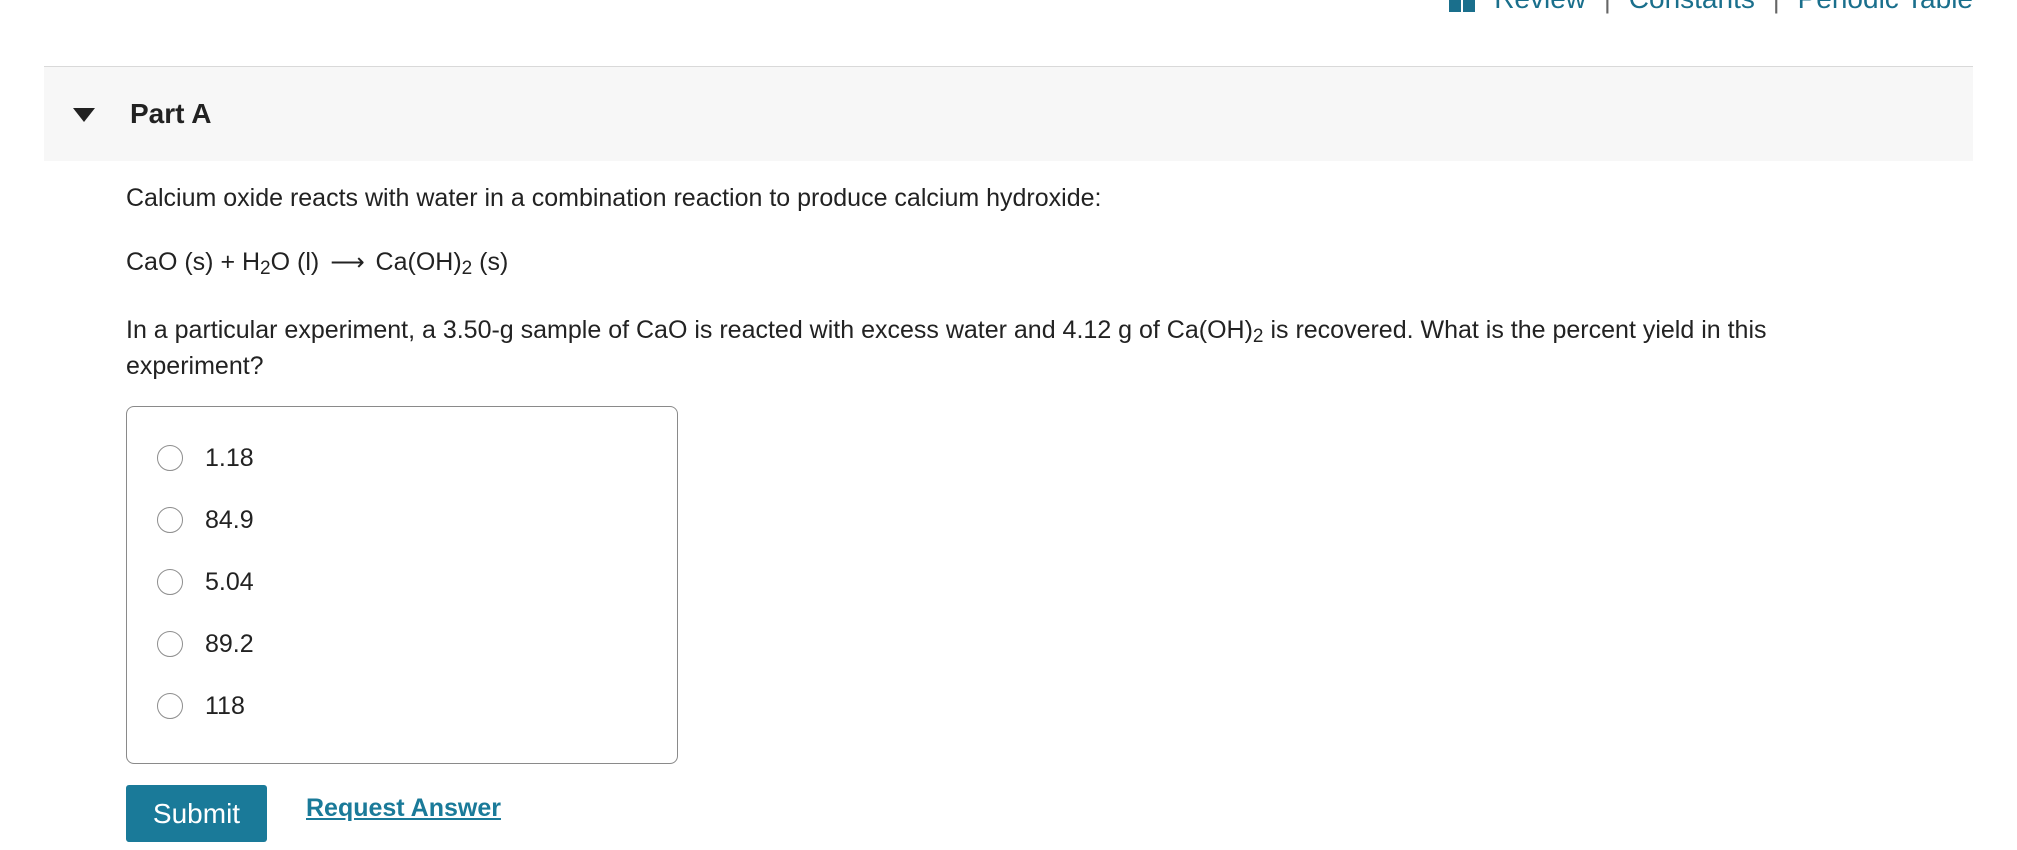  I want to click on choice-option: 118, so click(201, 706).